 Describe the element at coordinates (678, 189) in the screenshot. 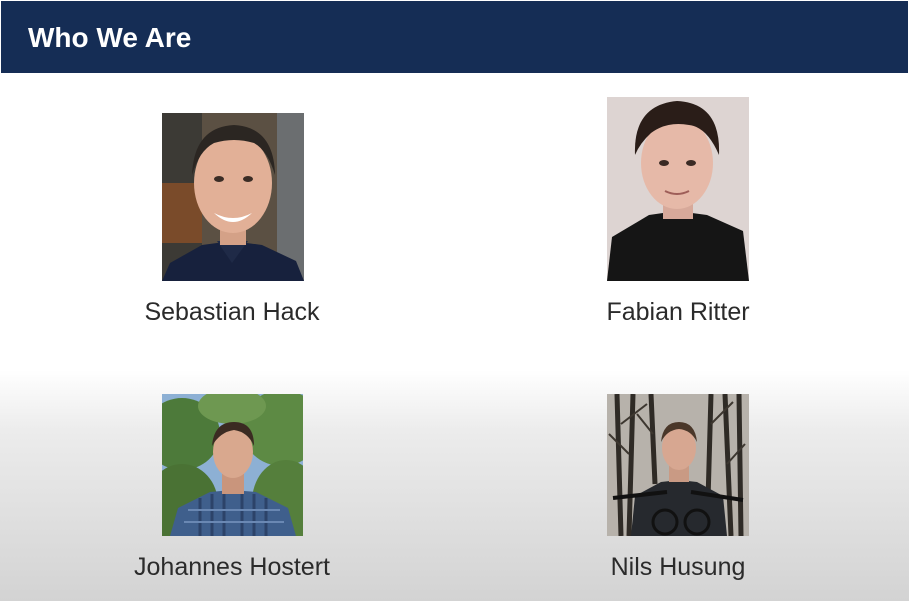

I see `portrait-photo-fabian-ritter` at that location.